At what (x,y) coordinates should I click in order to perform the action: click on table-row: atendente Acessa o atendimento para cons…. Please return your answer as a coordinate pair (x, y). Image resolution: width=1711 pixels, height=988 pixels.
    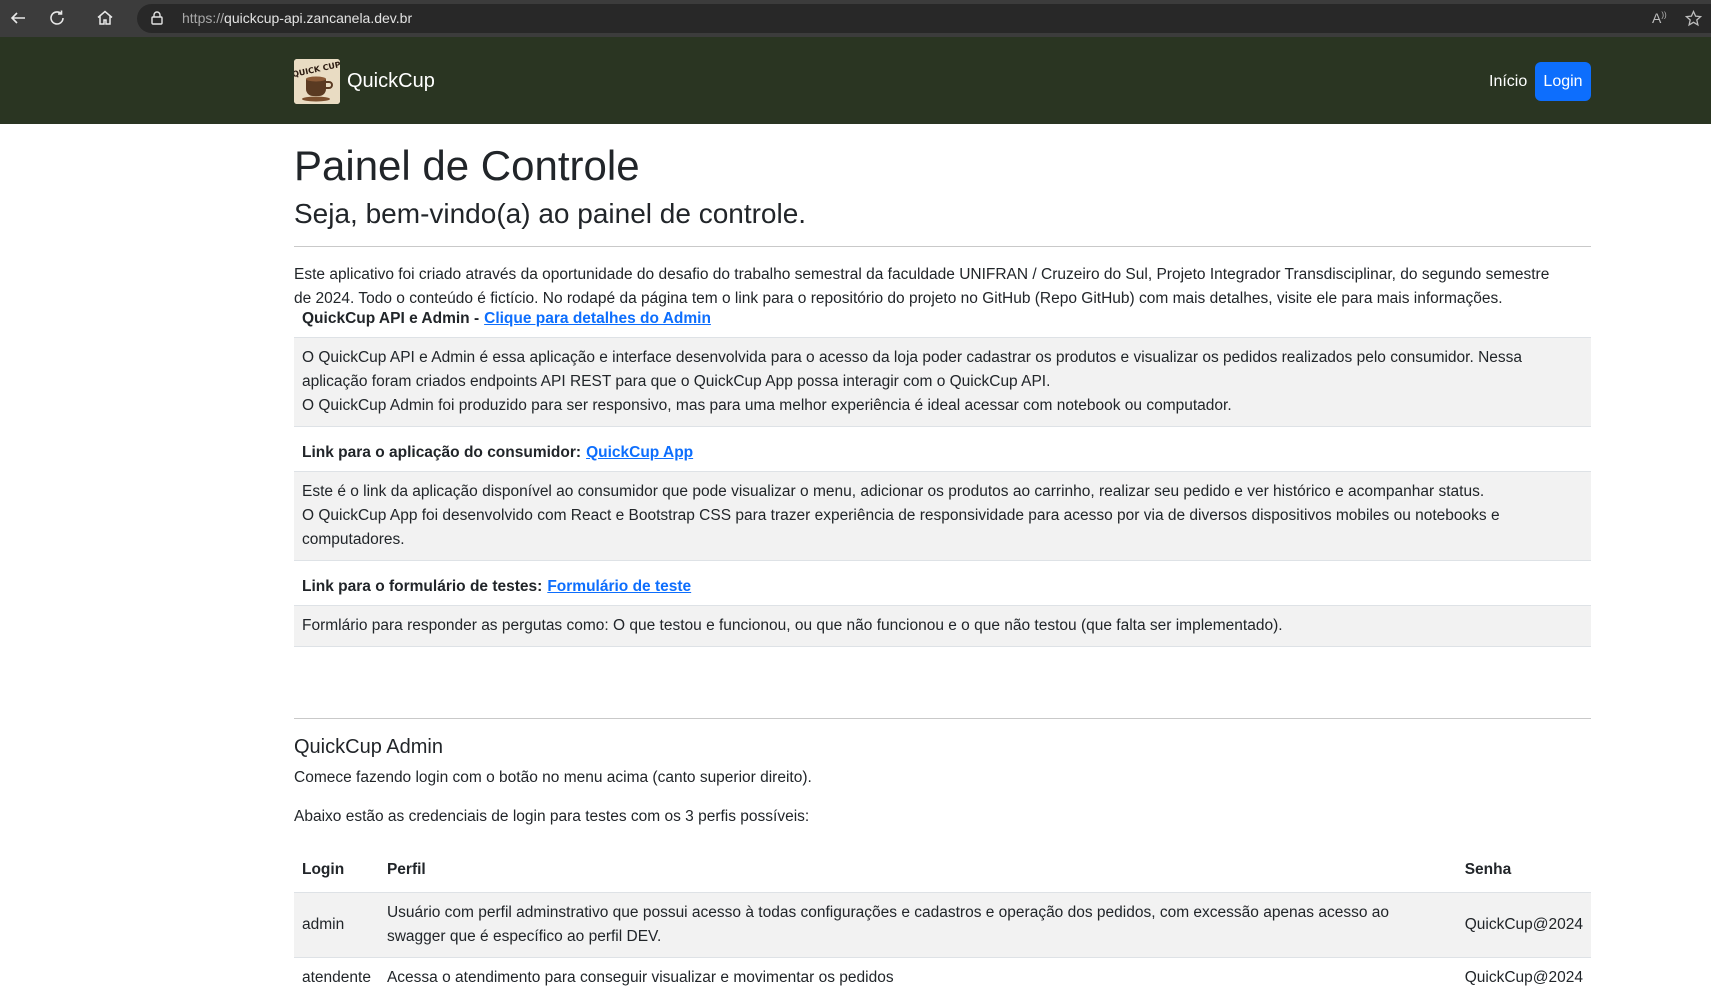
    Looking at the image, I should click on (942, 972).